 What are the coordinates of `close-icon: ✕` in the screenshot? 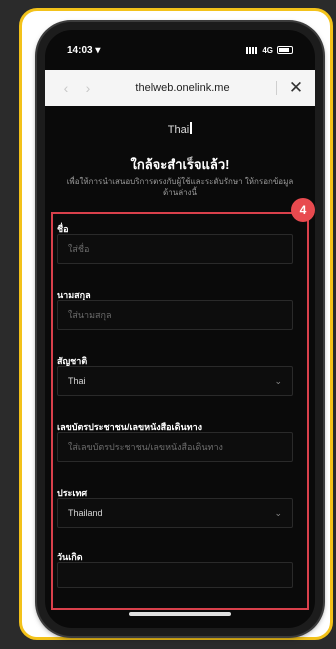 It's located at (296, 88).